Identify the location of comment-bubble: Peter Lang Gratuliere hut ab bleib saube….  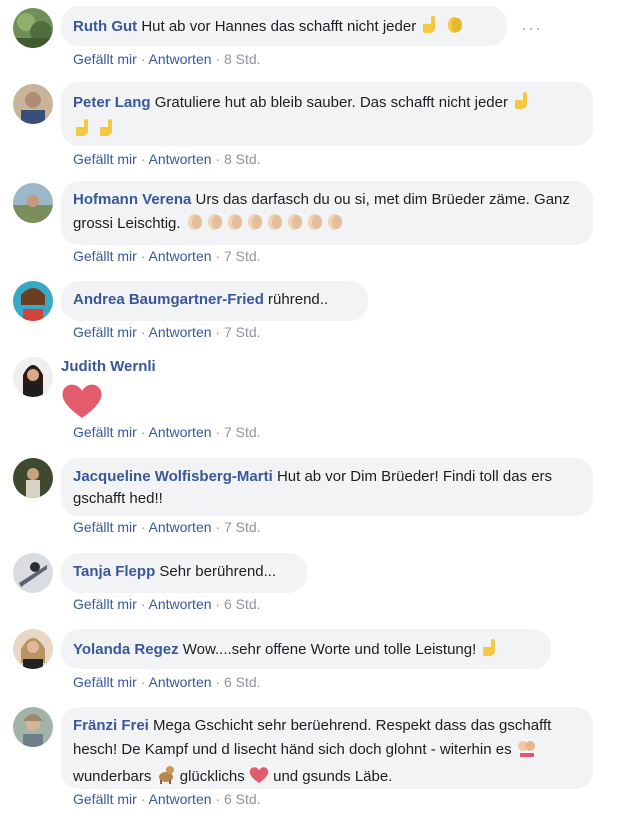
(327, 114).